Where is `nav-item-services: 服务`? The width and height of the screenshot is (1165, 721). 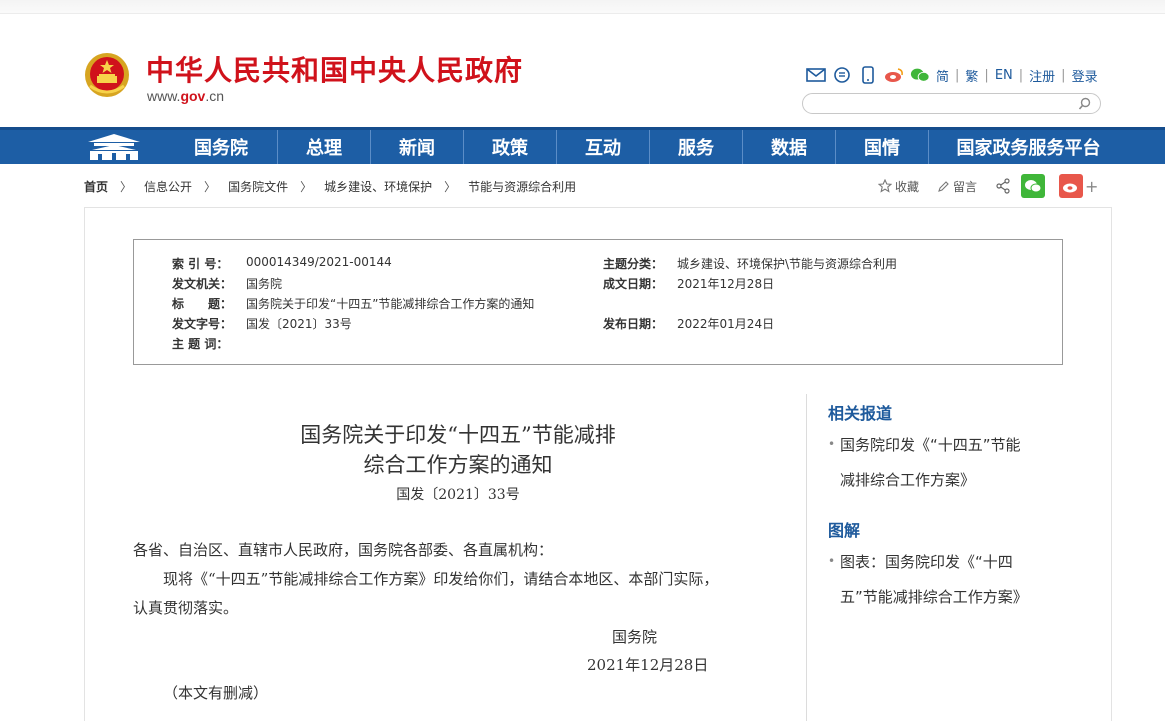
nav-item-services: 服务 is located at coordinates (695, 147).